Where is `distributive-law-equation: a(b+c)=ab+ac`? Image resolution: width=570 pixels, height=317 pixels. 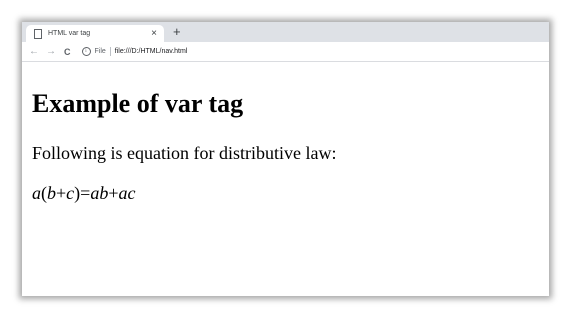 distributive-law-equation: a(b+c)=ab+ac is located at coordinates (83, 193).